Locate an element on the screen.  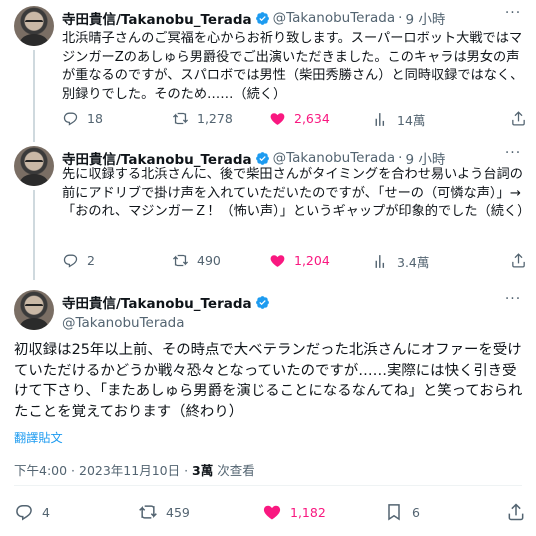
reply-button: 18 is located at coordinates (82, 118).